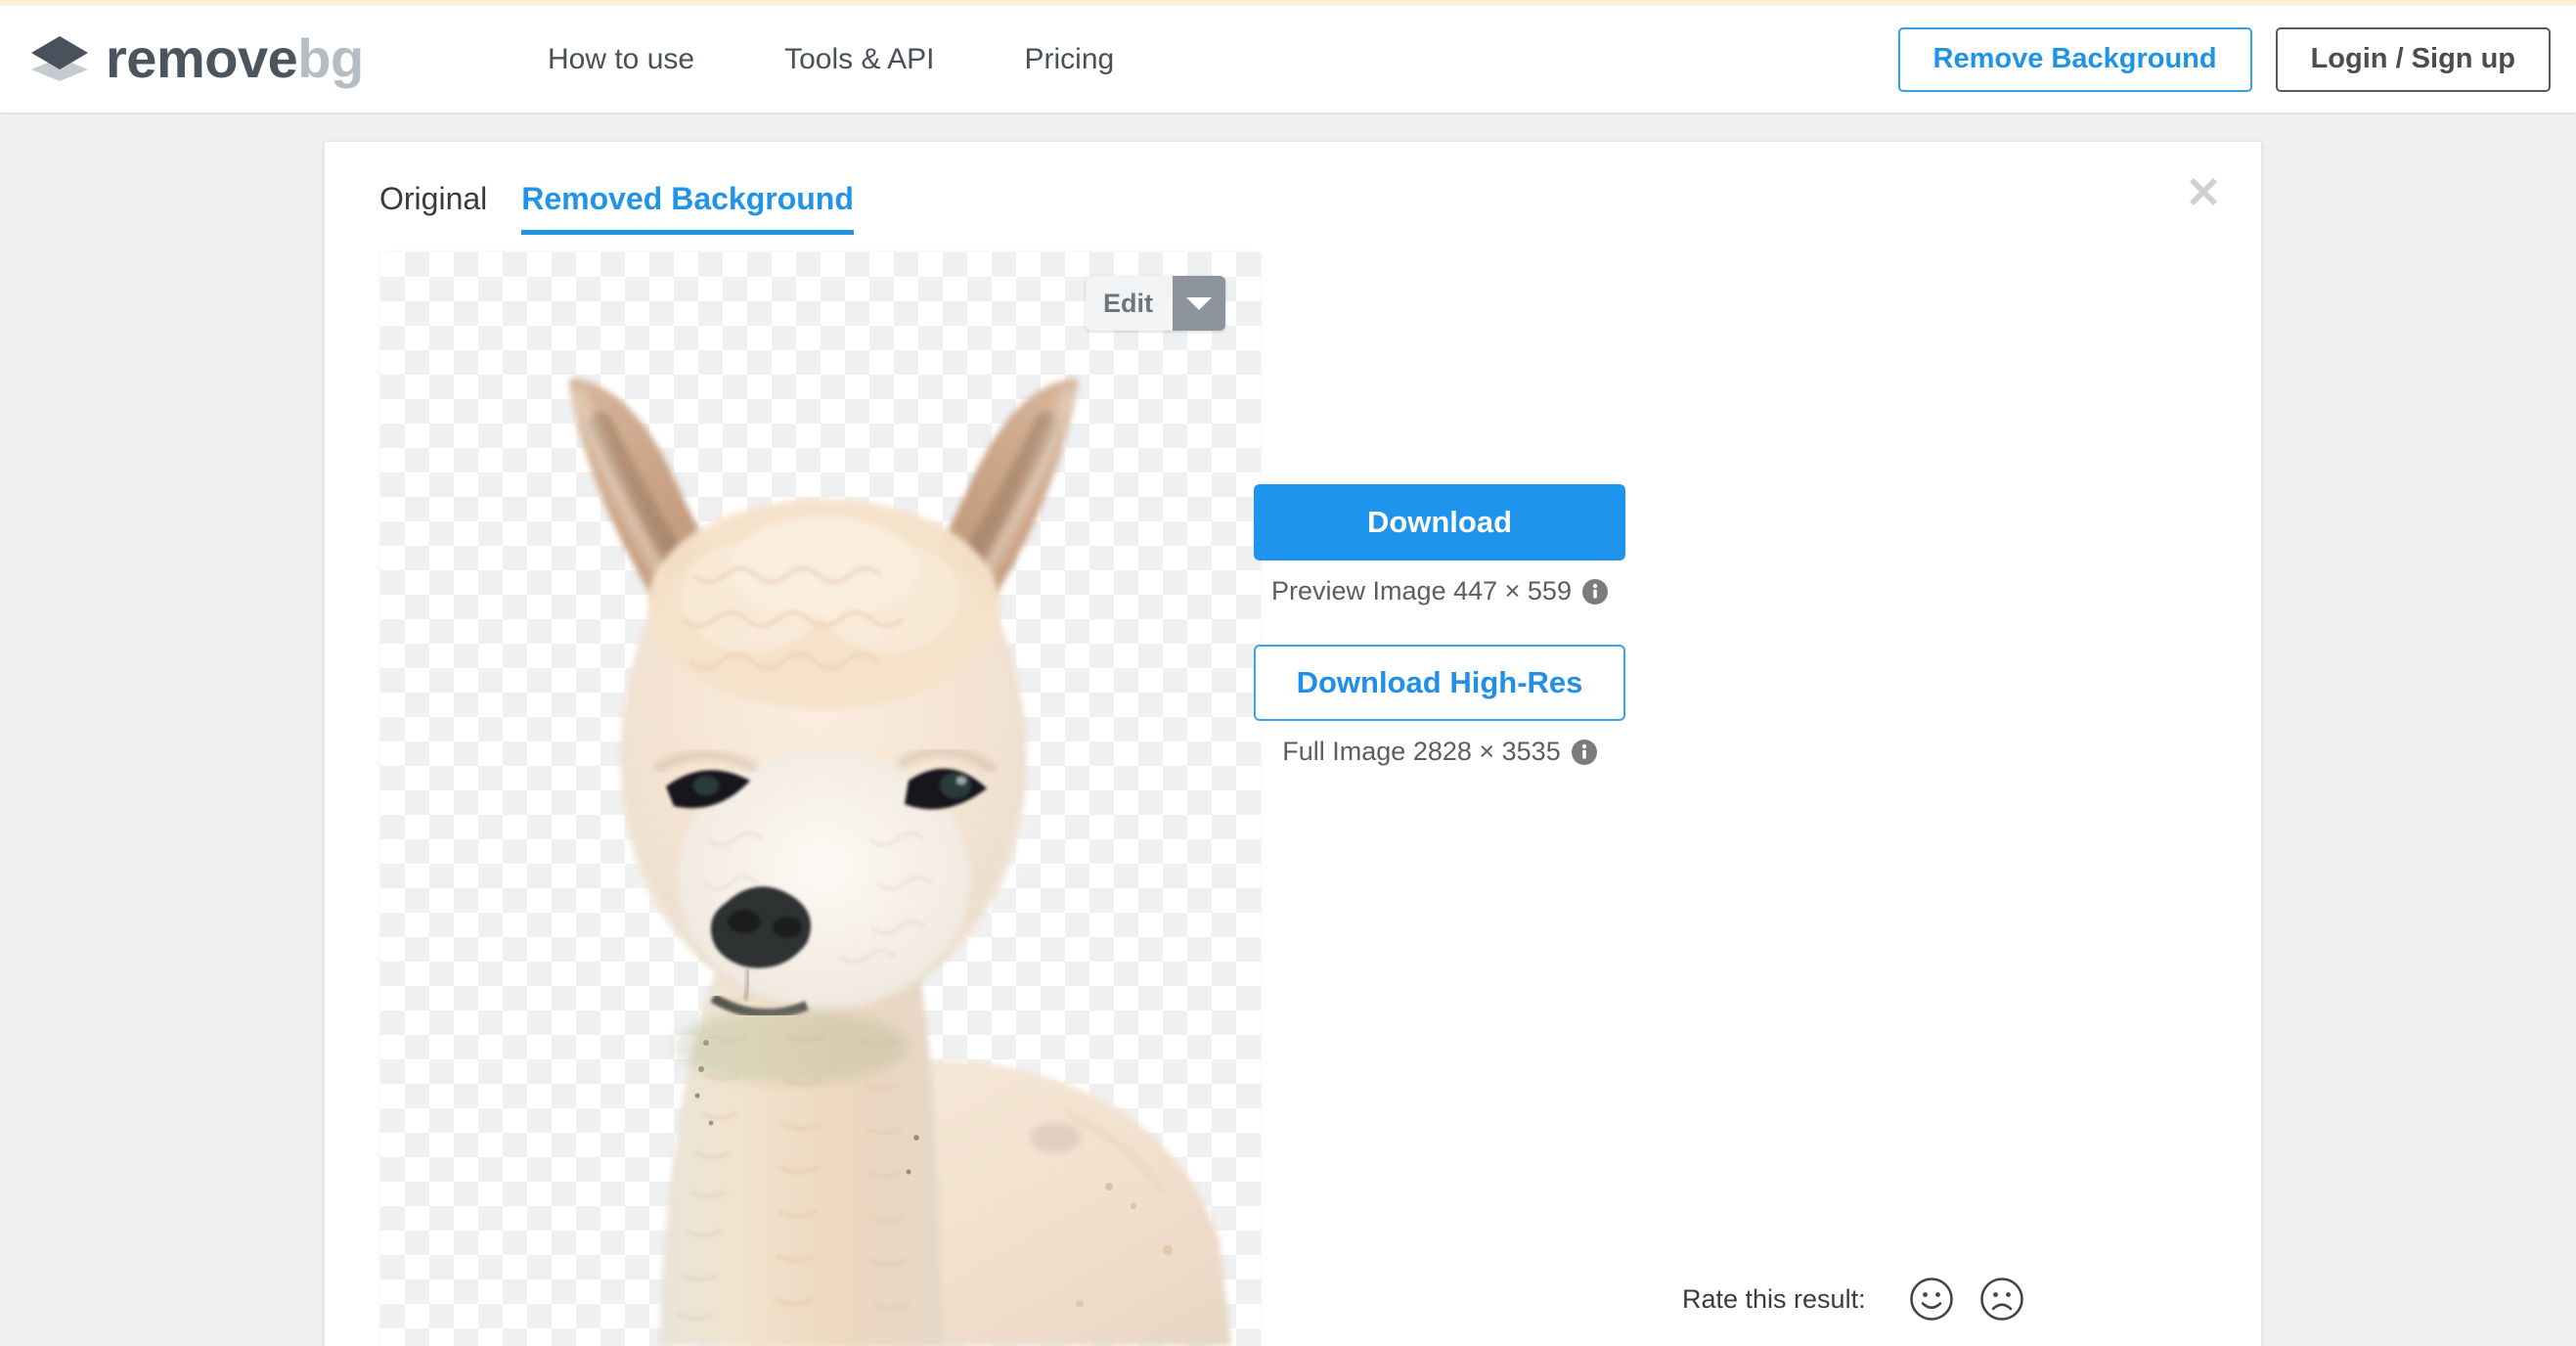 Image resolution: width=2576 pixels, height=1346 pixels. I want to click on nav-tools-api: Tools & API, so click(859, 59).